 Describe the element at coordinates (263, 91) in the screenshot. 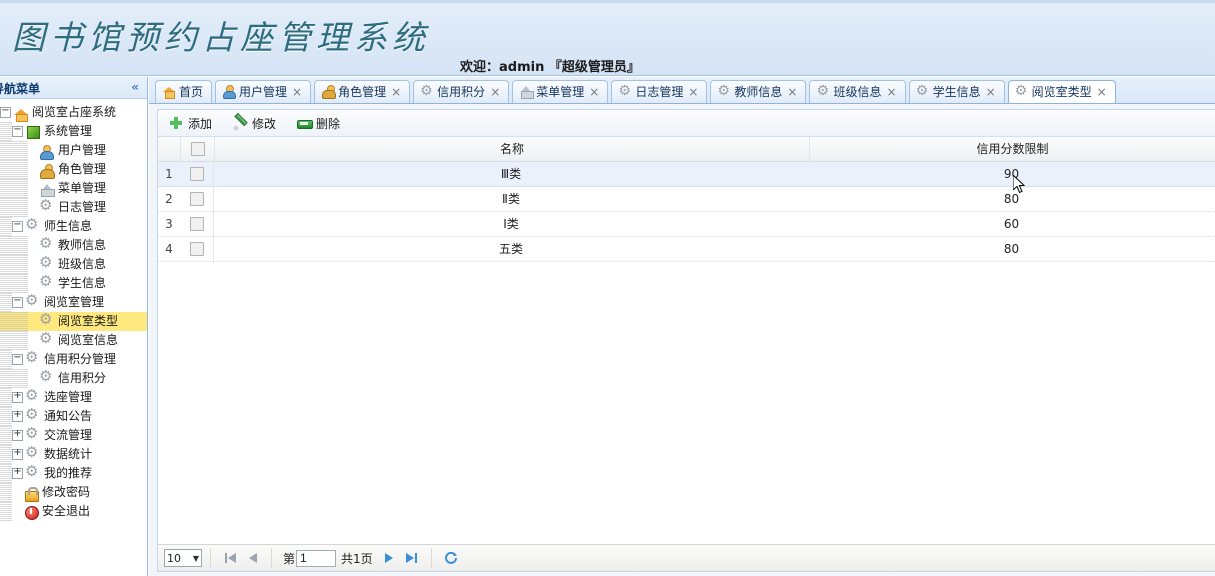

I see `tab-1: 用户管理 ×` at that location.